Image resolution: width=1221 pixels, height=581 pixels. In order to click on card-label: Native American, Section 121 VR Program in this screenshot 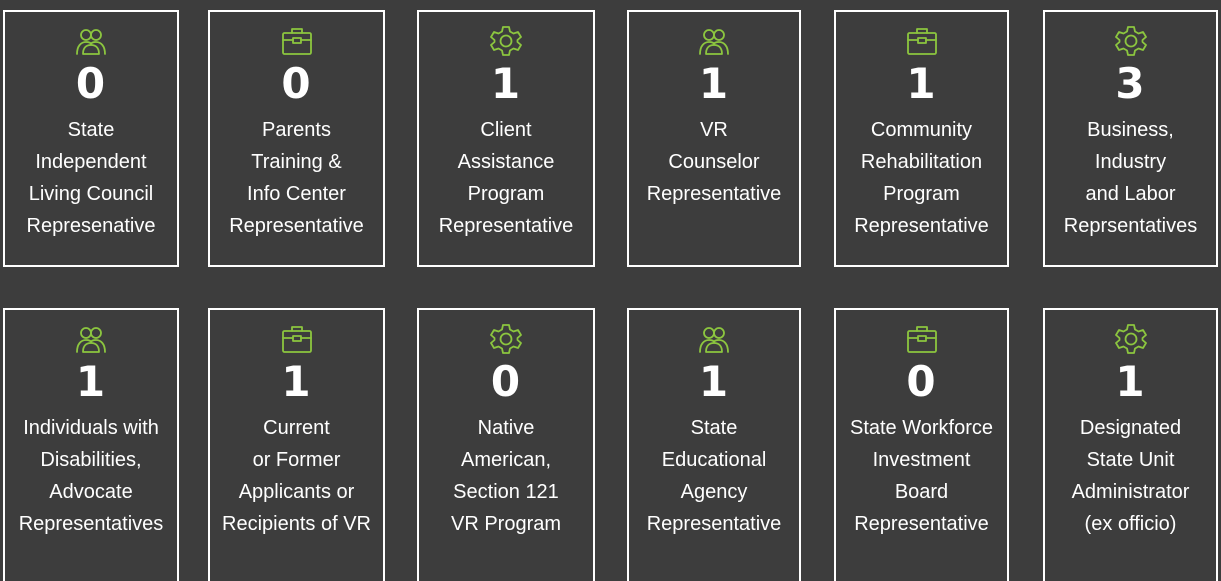, I will do `click(506, 476)`.